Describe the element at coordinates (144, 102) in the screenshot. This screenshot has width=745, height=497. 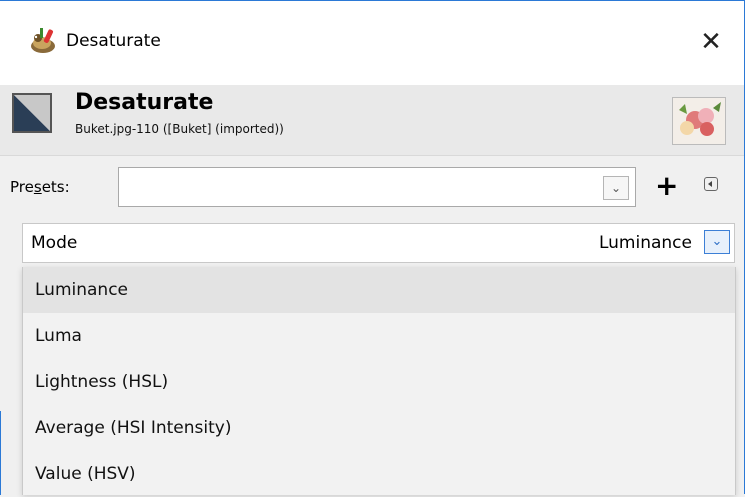
I see `header-title: Desaturate` at that location.